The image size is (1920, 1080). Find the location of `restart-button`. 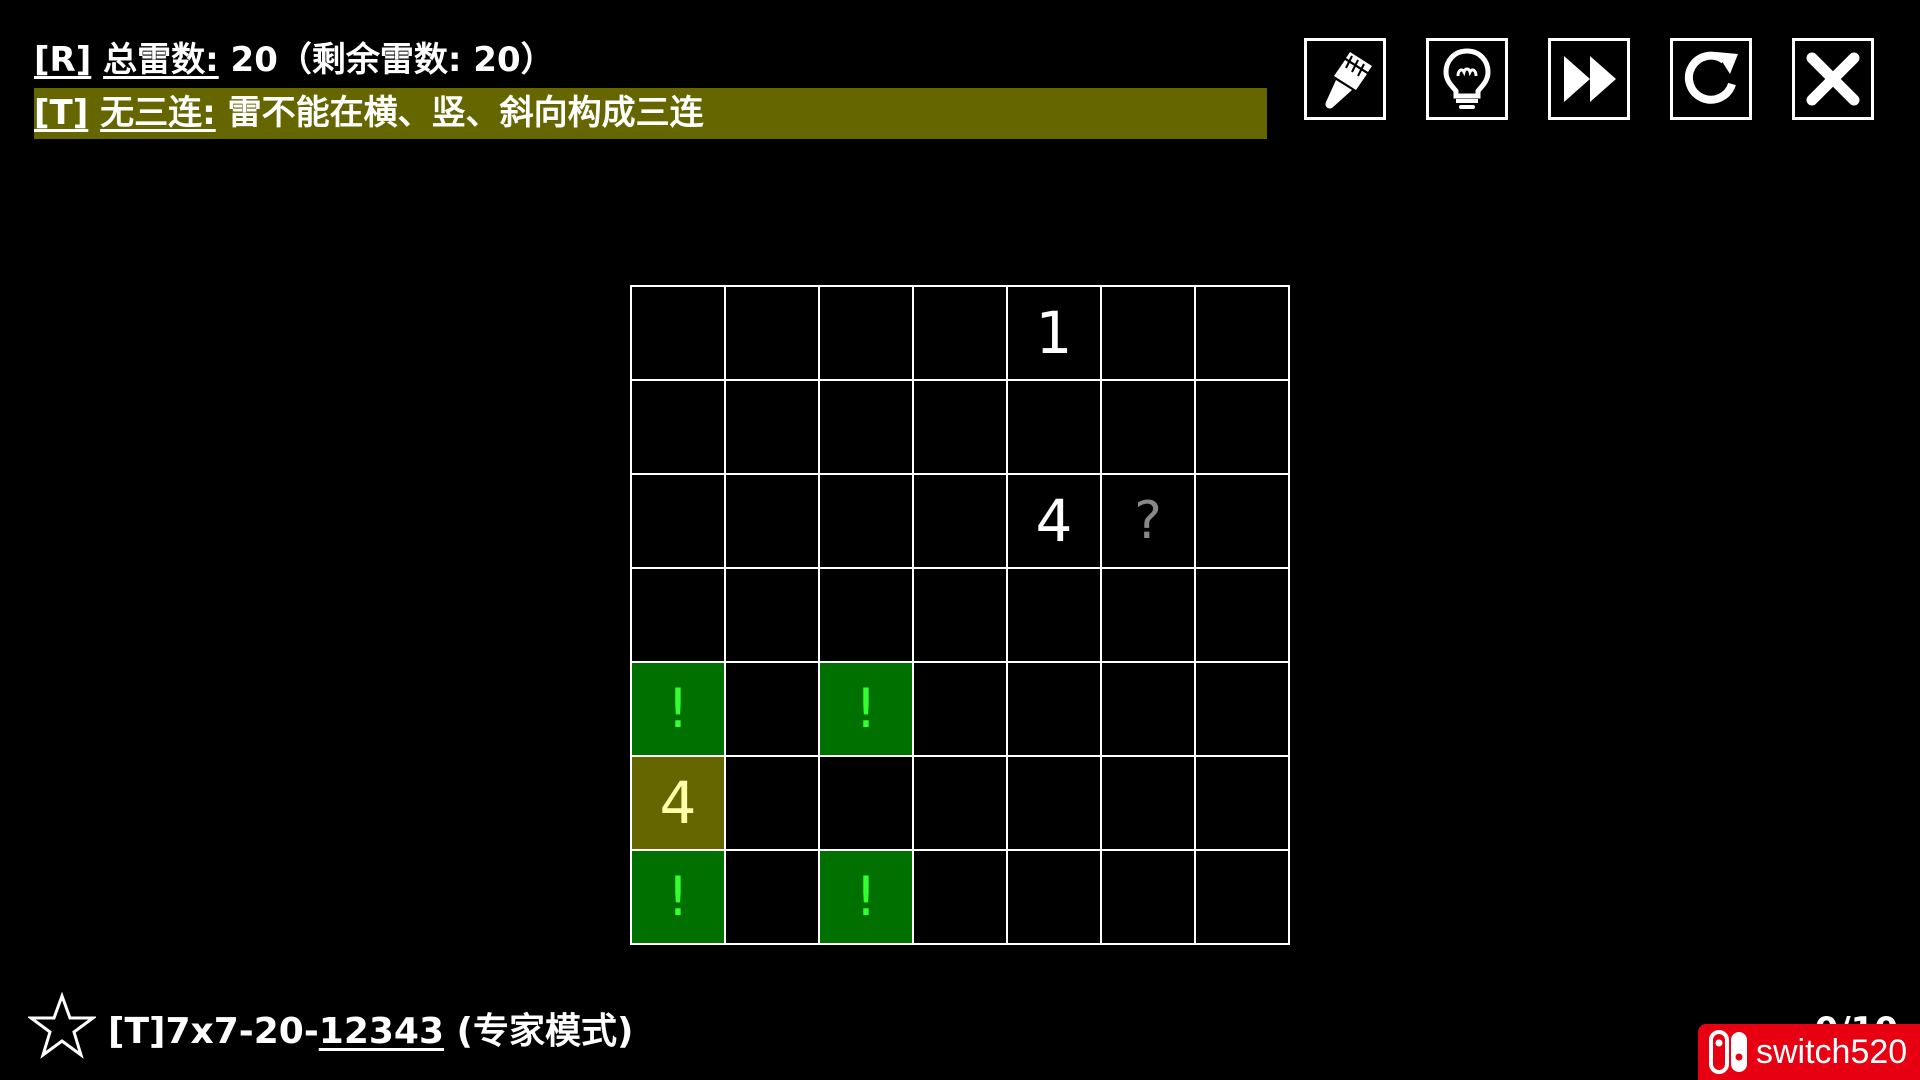

restart-button is located at coordinates (1711, 79).